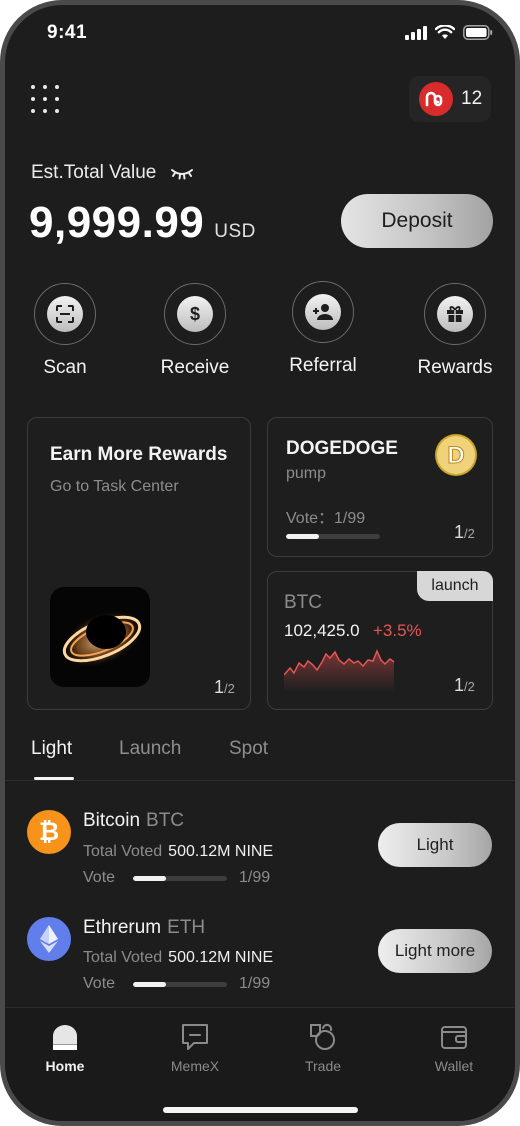 The width and height of the screenshot is (520, 1126). I want to click on receive-action: $ Receive, so click(195, 331).